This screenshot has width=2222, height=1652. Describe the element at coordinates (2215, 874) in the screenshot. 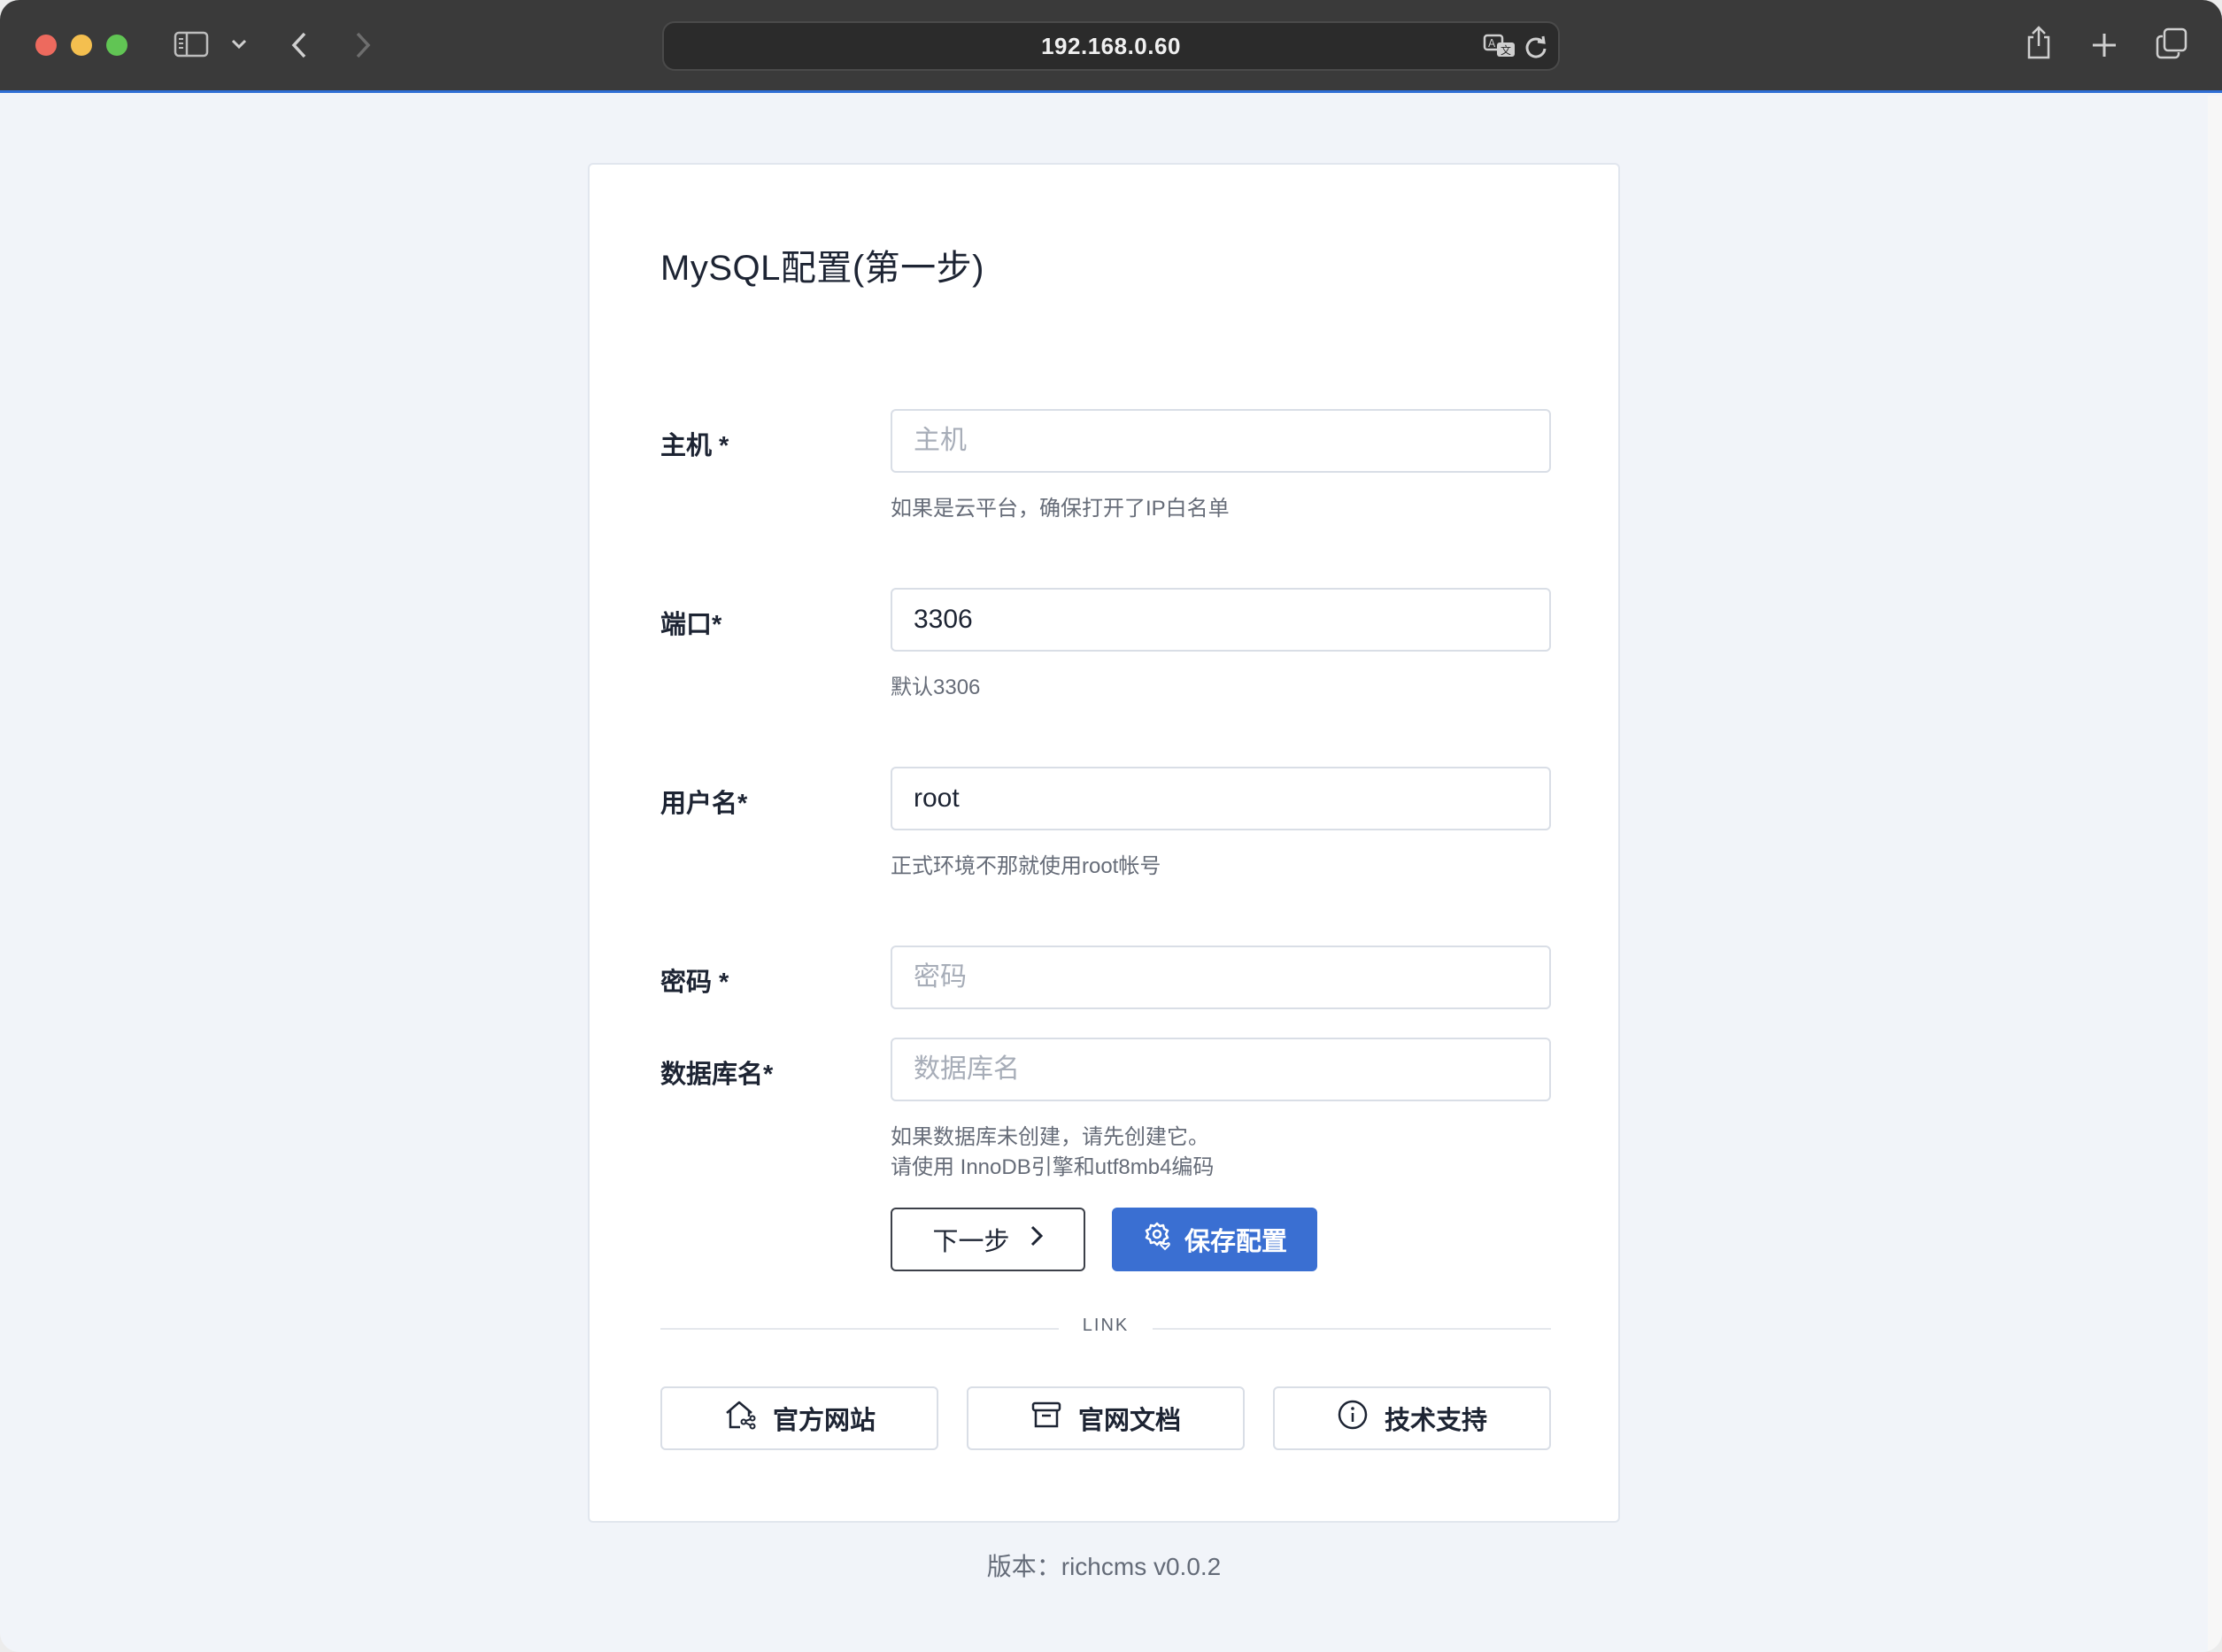

I see `scrollbar` at that location.